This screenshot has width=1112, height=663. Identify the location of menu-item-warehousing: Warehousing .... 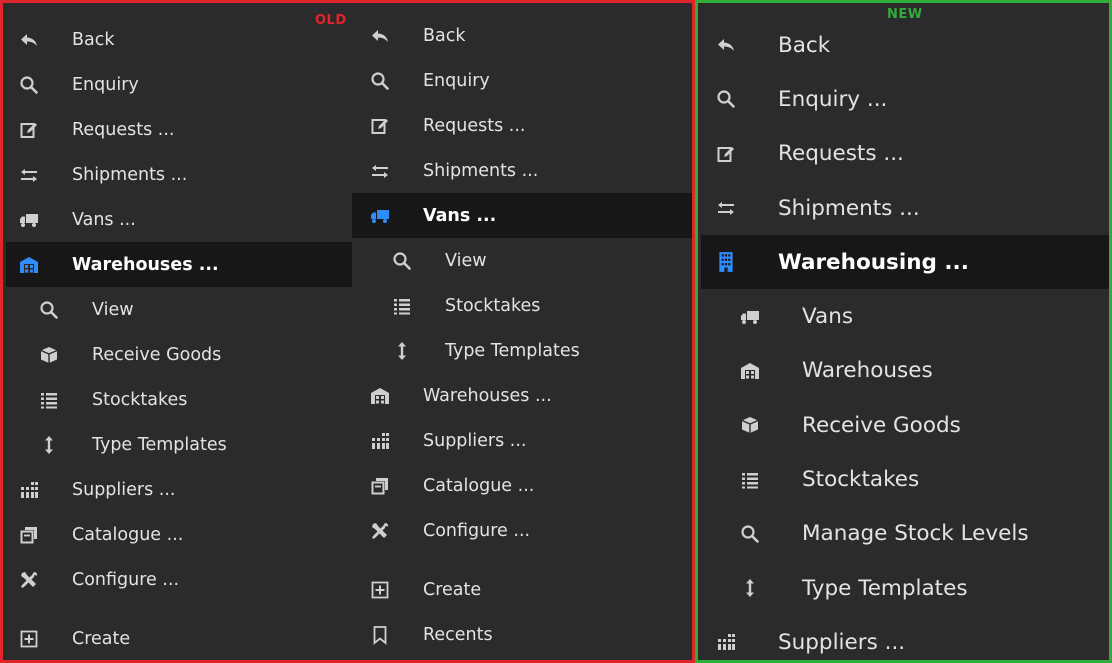
(905, 262).